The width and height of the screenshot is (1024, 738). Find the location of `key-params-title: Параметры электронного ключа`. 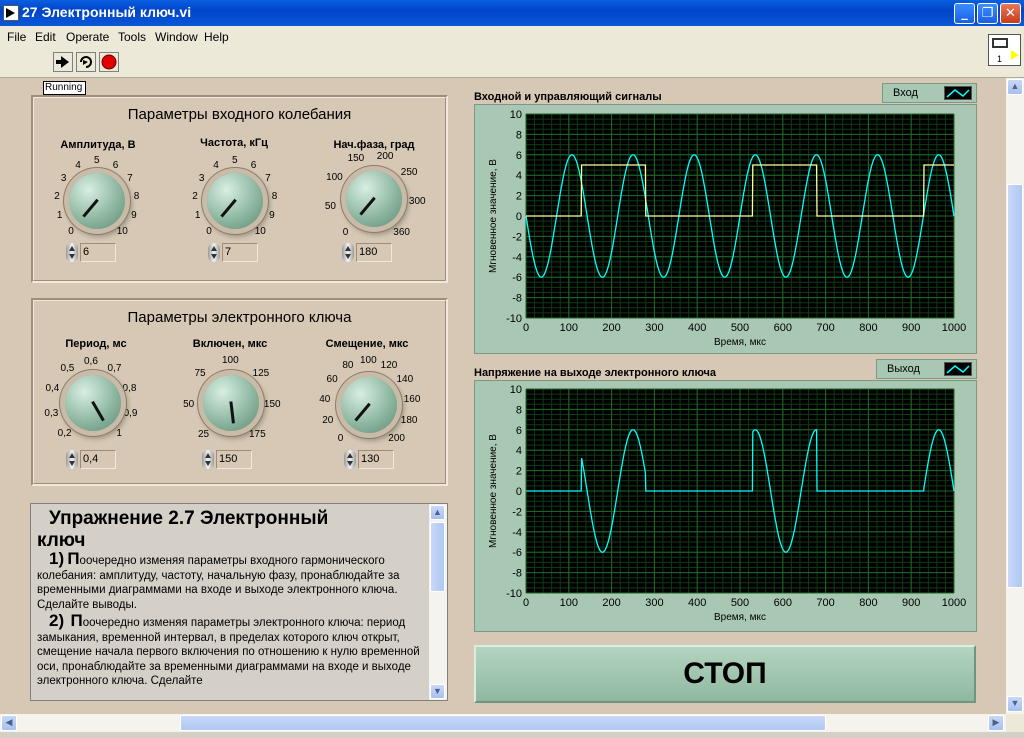

key-params-title: Параметры электронного ключа is located at coordinates (239, 317).